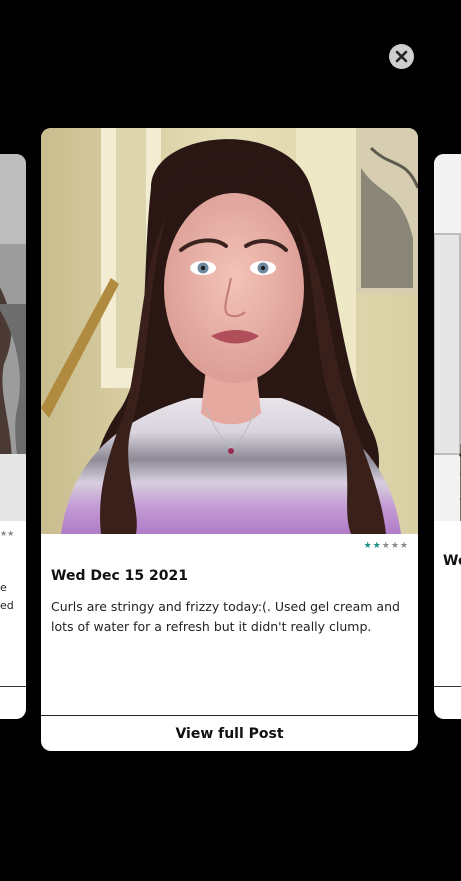 This screenshot has height=881, width=461. What do you see at coordinates (452, 561) in the screenshot?
I see `next-post-date: We` at bounding box center [452, 561].